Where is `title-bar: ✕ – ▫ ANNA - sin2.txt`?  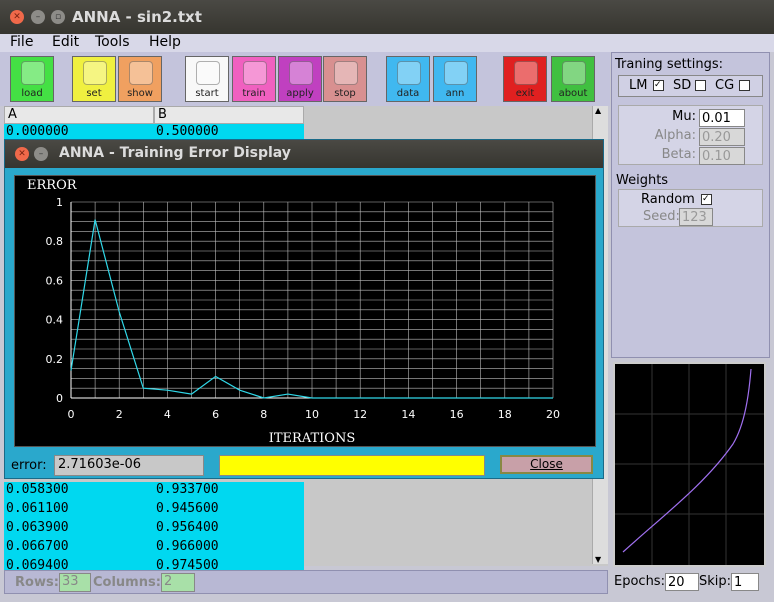
title-bar: ✕ – ▫ ANNA - sin2.txt is located at coordinates (387, 17).